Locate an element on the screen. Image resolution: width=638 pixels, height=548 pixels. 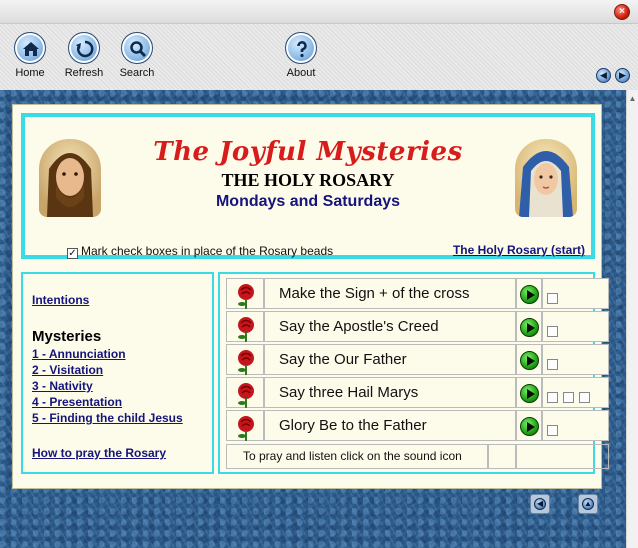
refresh-icon is located at coordinates (84, 48).